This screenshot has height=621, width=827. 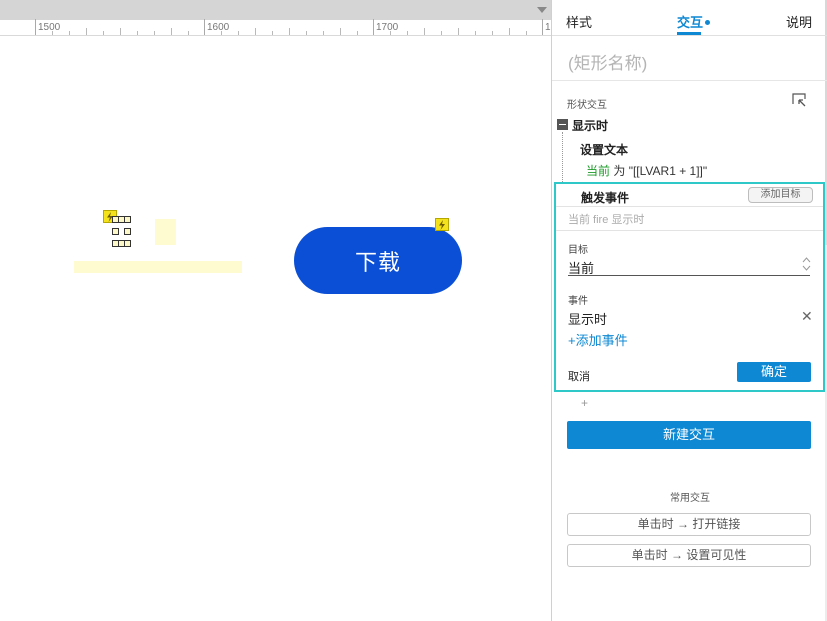 What do you see at coordinates (584, 403) in the screenshot?
I see `add-small-icon: +` at bounding box center [584, 403].